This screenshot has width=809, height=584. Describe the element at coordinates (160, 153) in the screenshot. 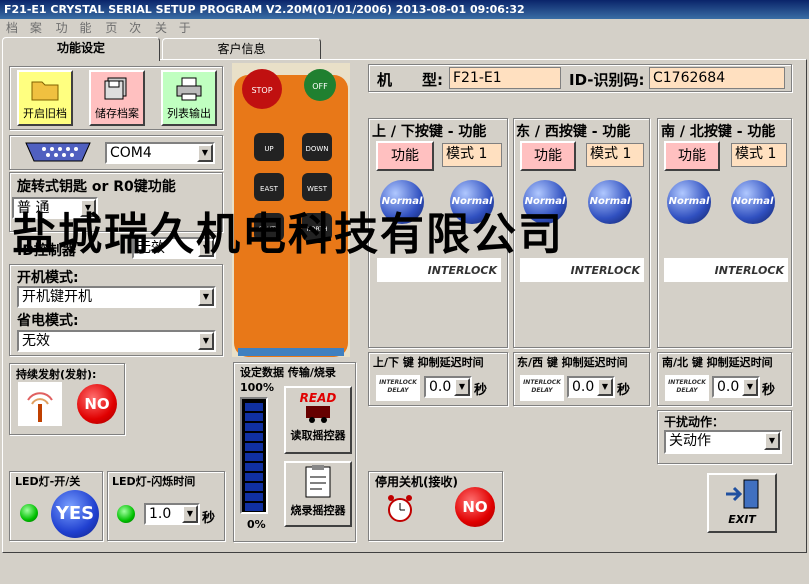

I see `com-port-select: COM4 ▼` at that location.